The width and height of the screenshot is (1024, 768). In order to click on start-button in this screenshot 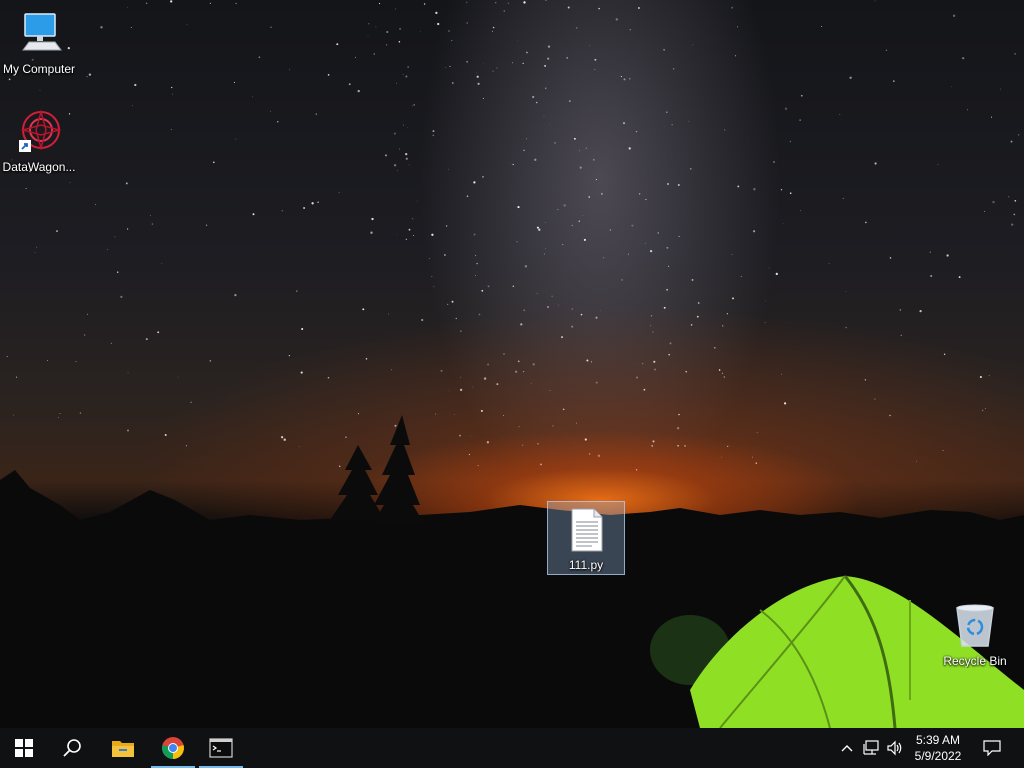, I will do `click(24, 748)`.